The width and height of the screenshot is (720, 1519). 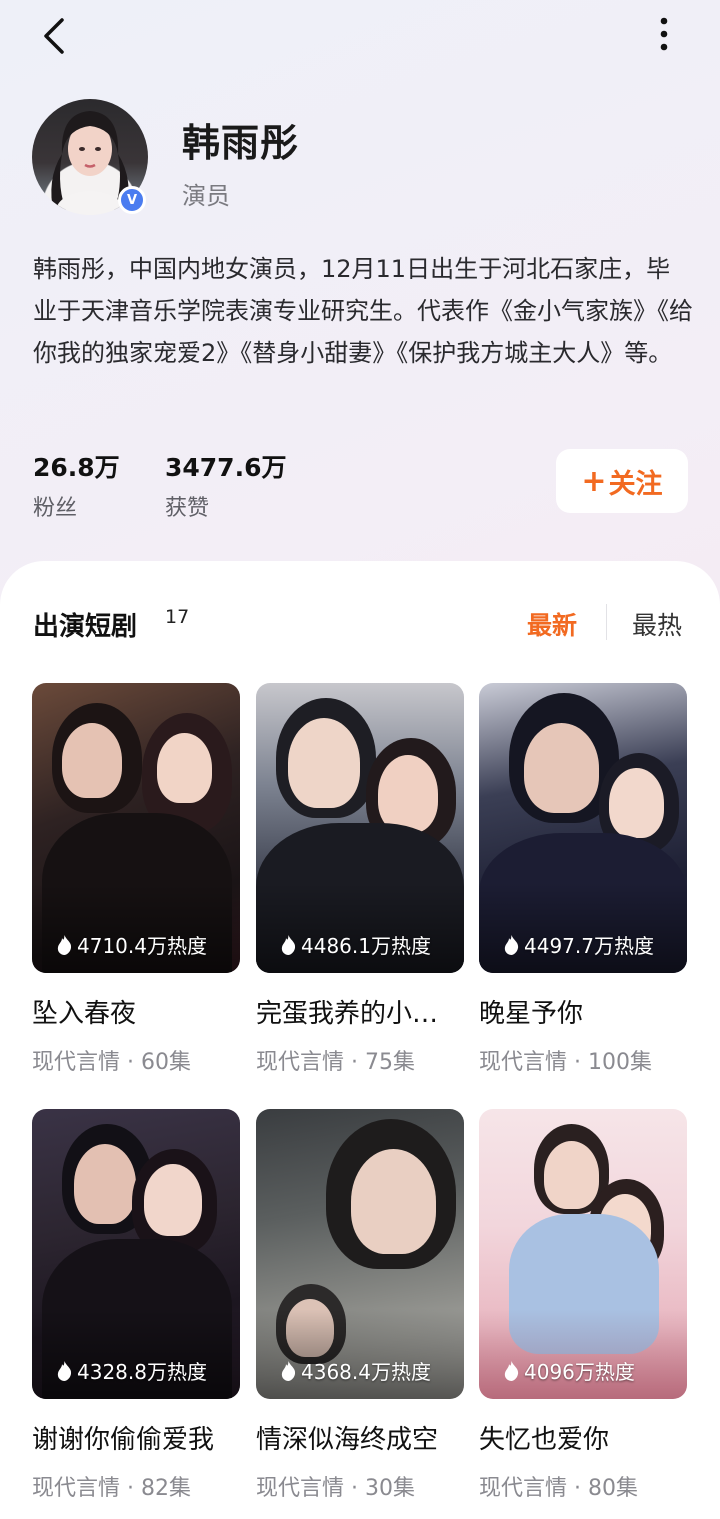 What do you see at coordinates (347, 1440) in the screenshot?
I see `drama-title: 情深似海终成空` at bounding box center [347, 1440].